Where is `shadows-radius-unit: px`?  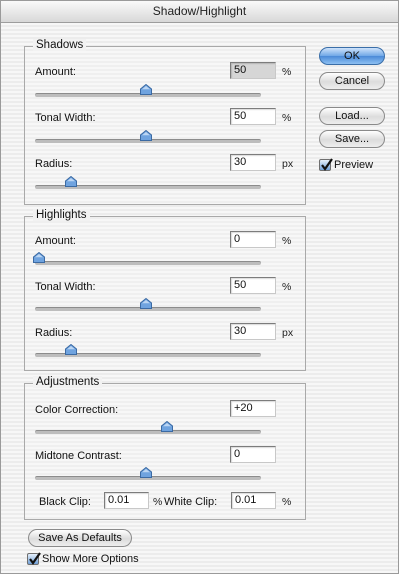 shadows-radius-unit: px is located at coordinates (288, 164).